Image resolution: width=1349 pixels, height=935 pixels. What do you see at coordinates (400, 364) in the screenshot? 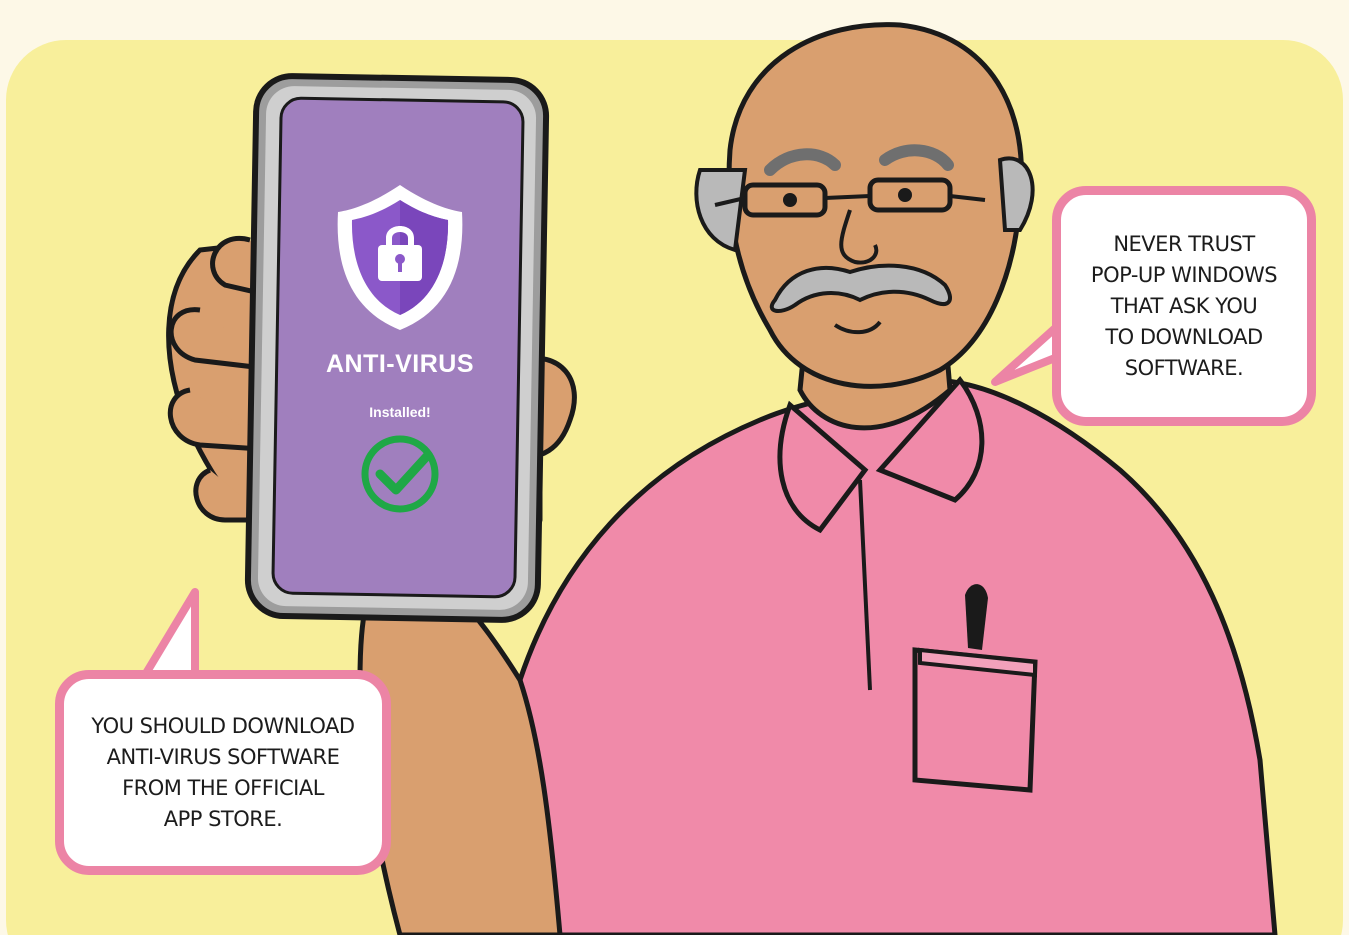
I see `app-name-label: ANTI-VIRUS` at bounding box center [400, 364].